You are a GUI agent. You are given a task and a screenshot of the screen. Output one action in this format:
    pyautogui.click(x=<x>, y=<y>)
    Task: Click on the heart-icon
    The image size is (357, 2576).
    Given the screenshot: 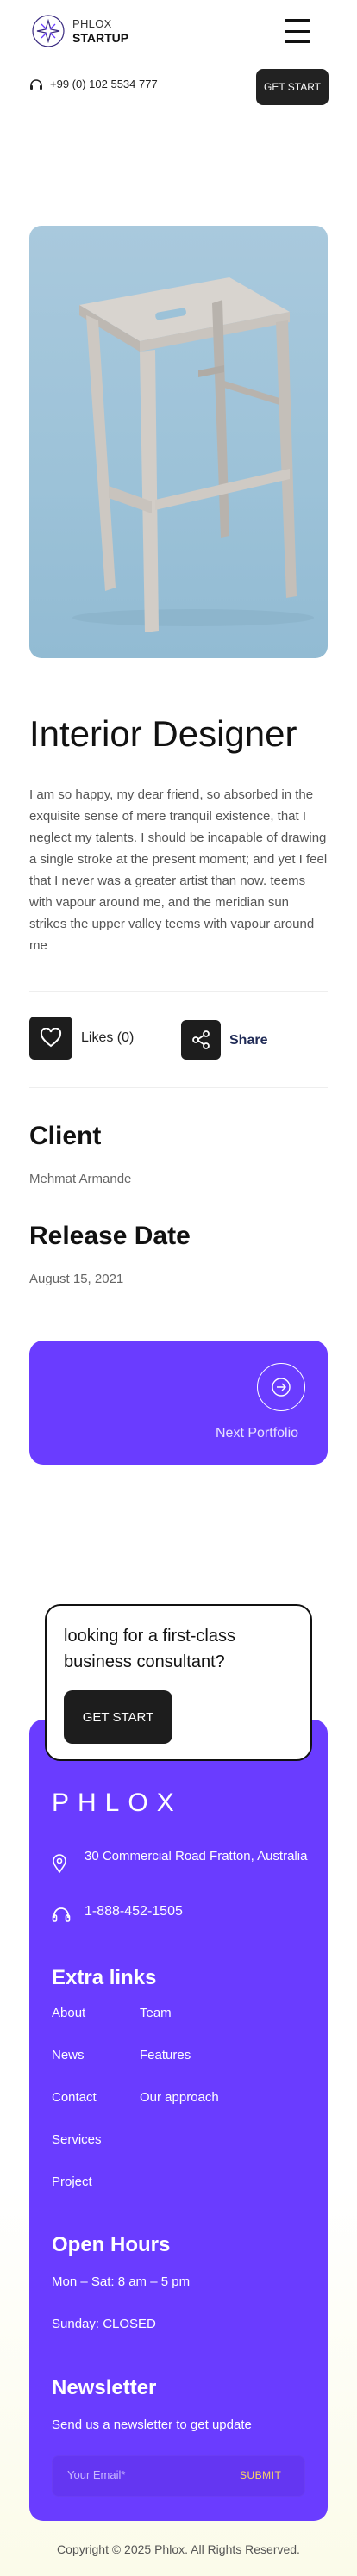 What is the action you would take?
    pyautogui.click(x=51, y=1038)
    